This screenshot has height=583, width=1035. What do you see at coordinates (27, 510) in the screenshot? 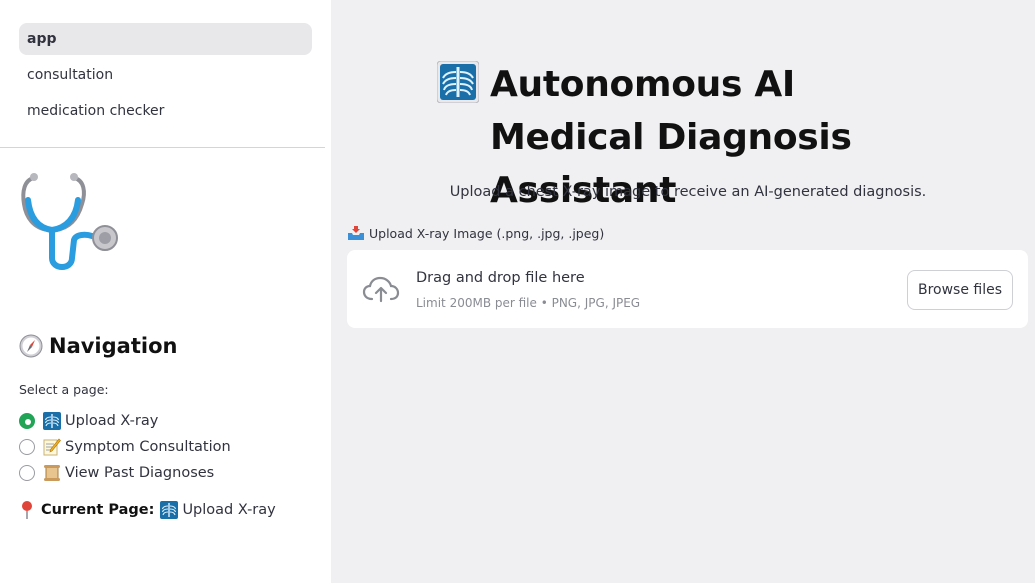
I see `pushpin-icon` at bounding box center [27, 510].